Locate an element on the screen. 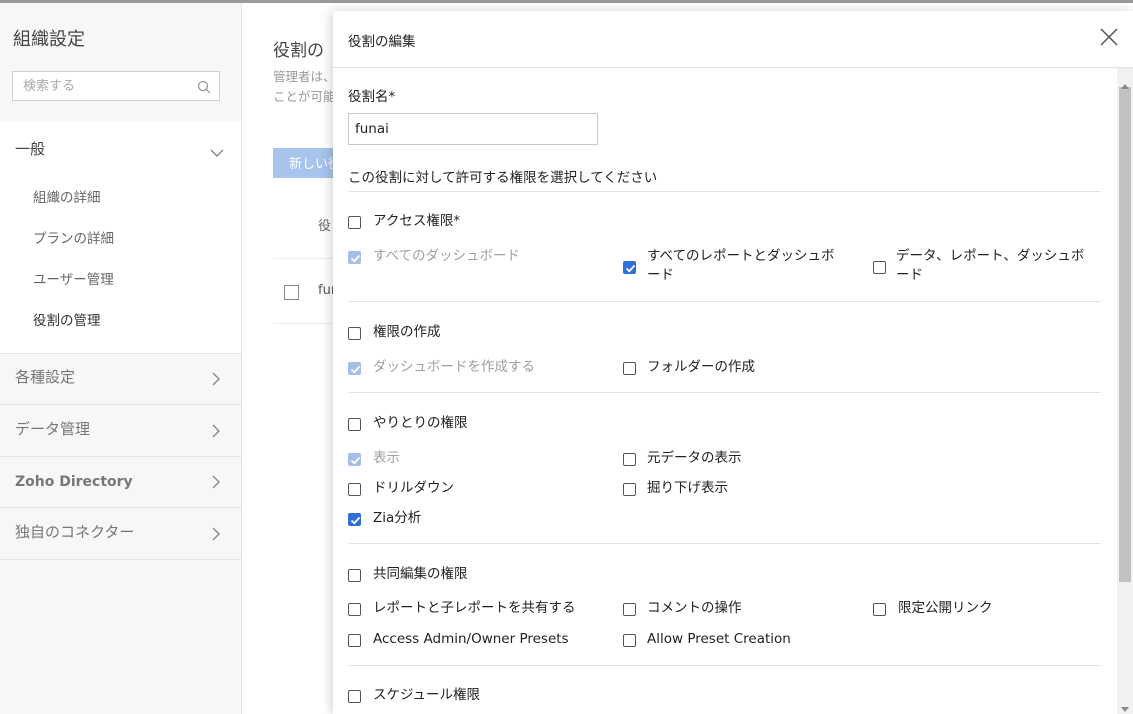 This screenshot has height=714, width=1133. sidebar-title: 組織設定 is located at coordinates (49, 39).